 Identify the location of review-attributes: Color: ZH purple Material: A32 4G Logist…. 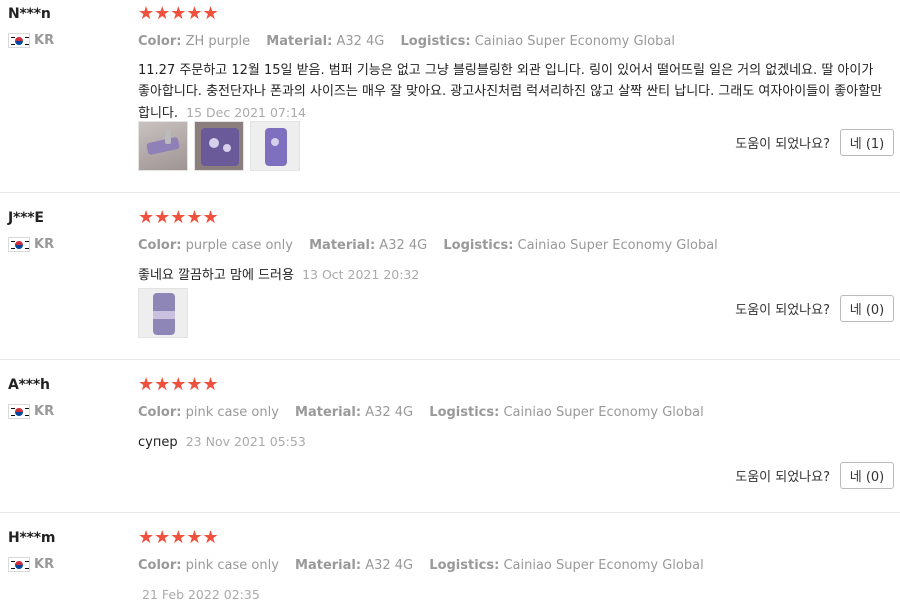
(406, 41).